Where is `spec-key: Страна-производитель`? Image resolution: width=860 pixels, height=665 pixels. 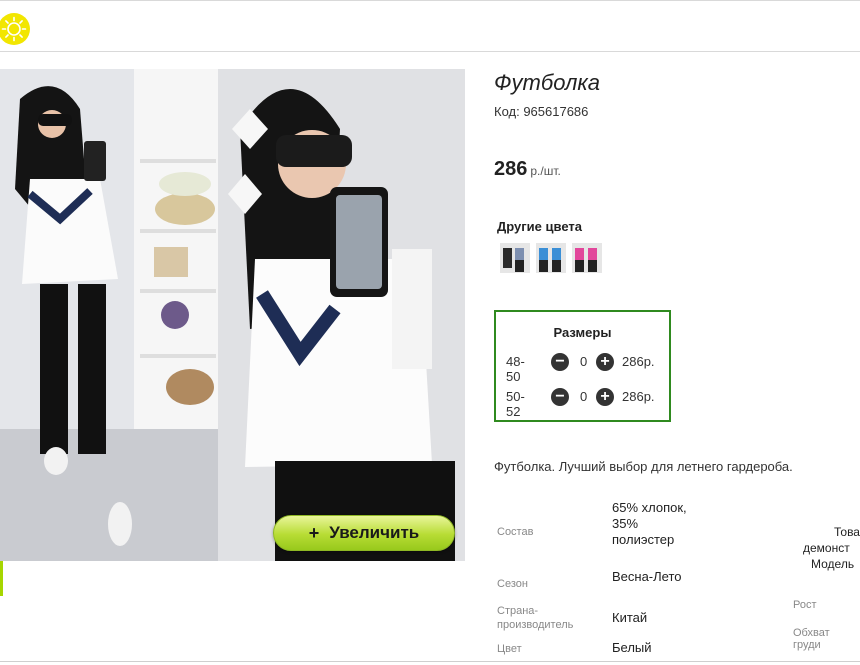
spec-key: Страна-производитель is located at coordinates (535, 618).